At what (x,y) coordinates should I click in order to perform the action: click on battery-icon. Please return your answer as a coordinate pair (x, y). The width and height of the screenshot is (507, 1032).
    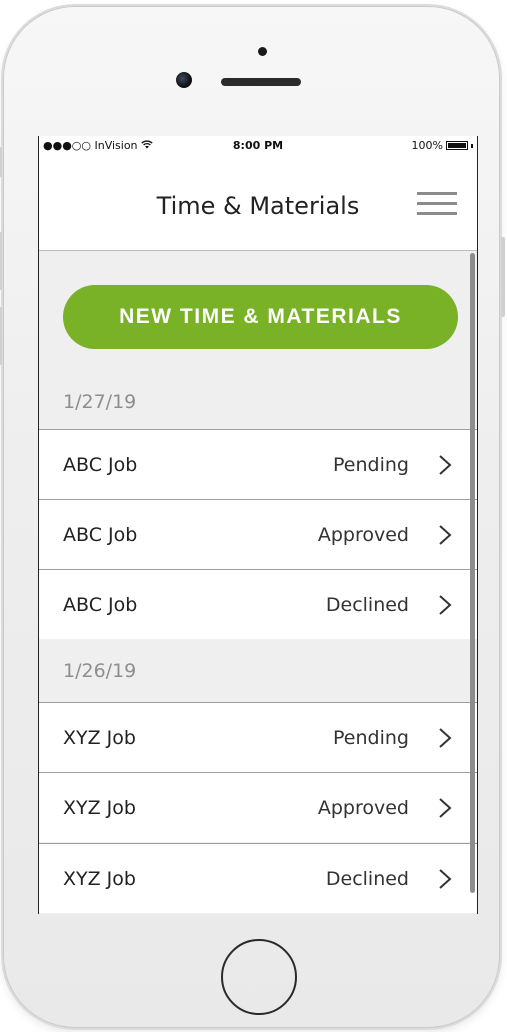
    Looking at the image, I should click on (457, 145).